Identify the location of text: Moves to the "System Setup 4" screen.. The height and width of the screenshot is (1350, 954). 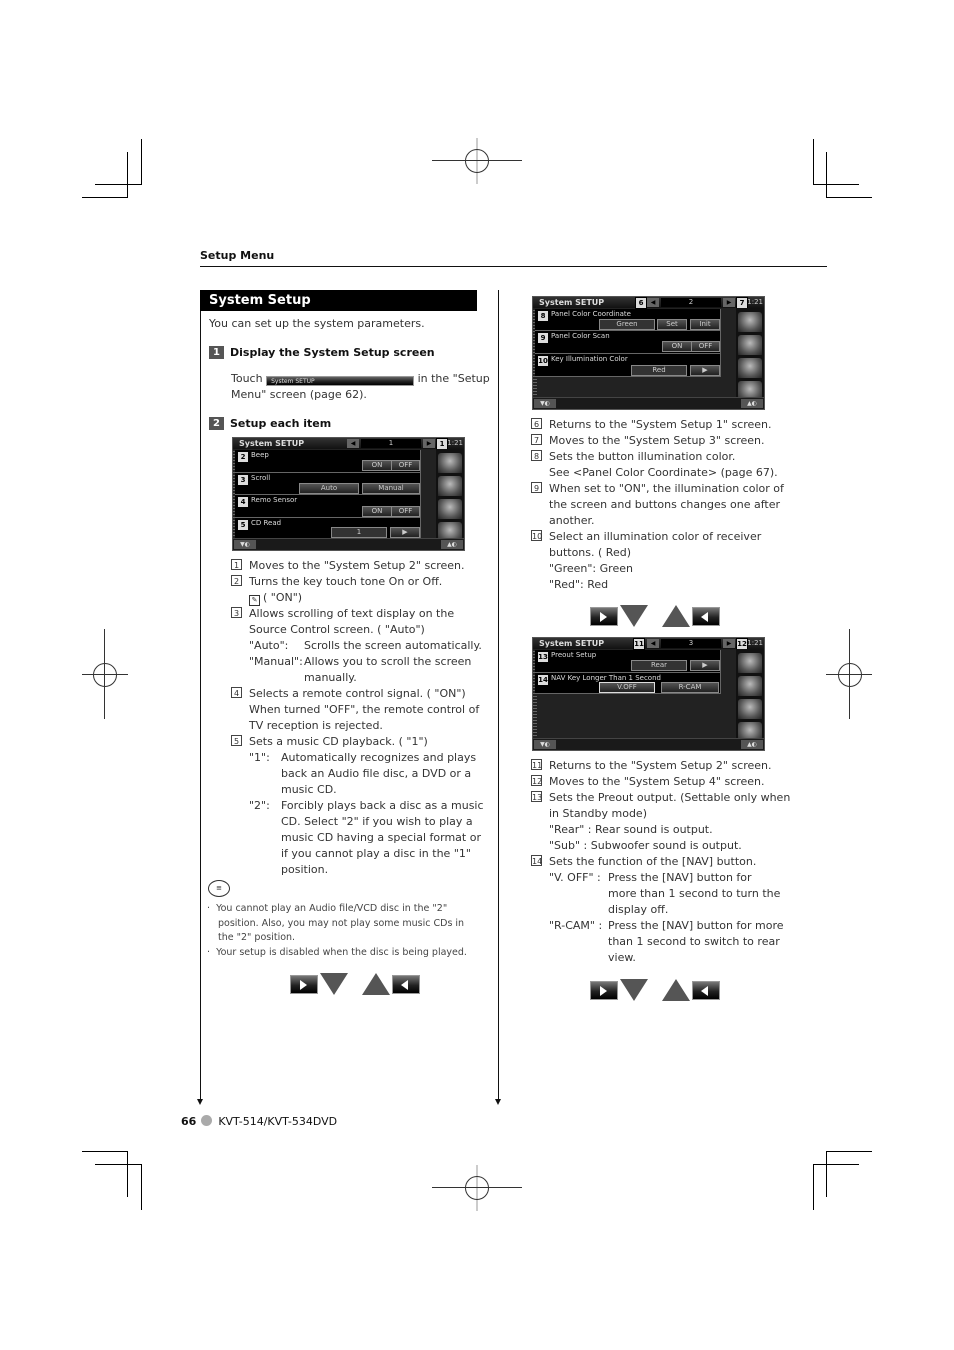
(657, 781).